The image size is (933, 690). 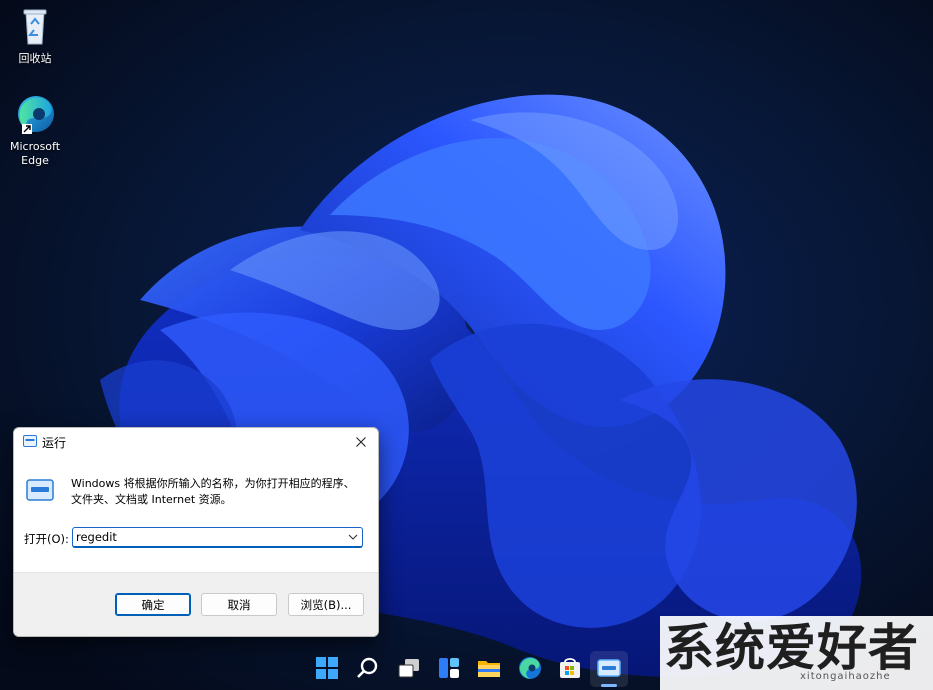 What do you see at coordinates (196, 441) in the screenshot?
I see `dialog-titlebar: 运行` at bounding box center [196, 441].